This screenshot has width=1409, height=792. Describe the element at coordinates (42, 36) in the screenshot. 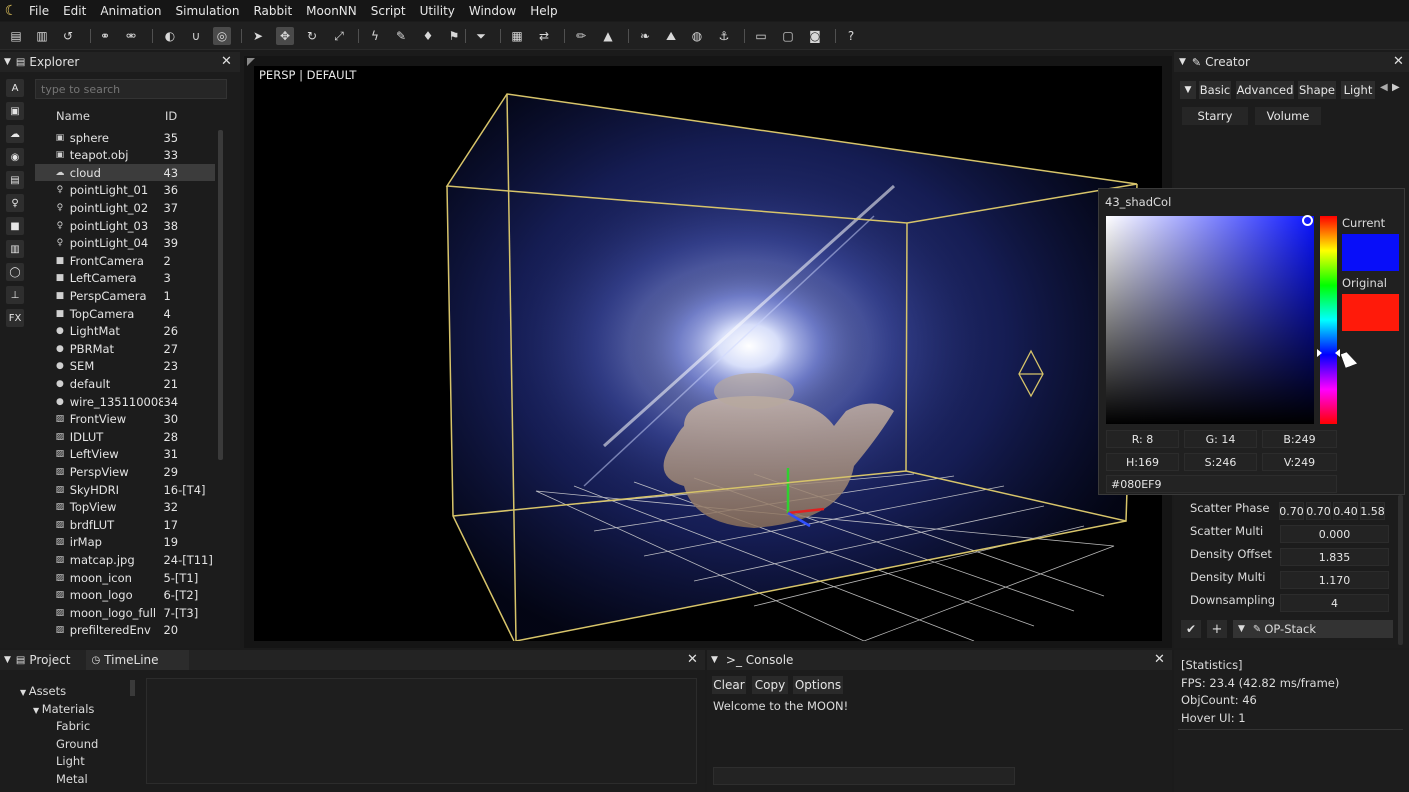

I see `save-icon: ▥` at that location.